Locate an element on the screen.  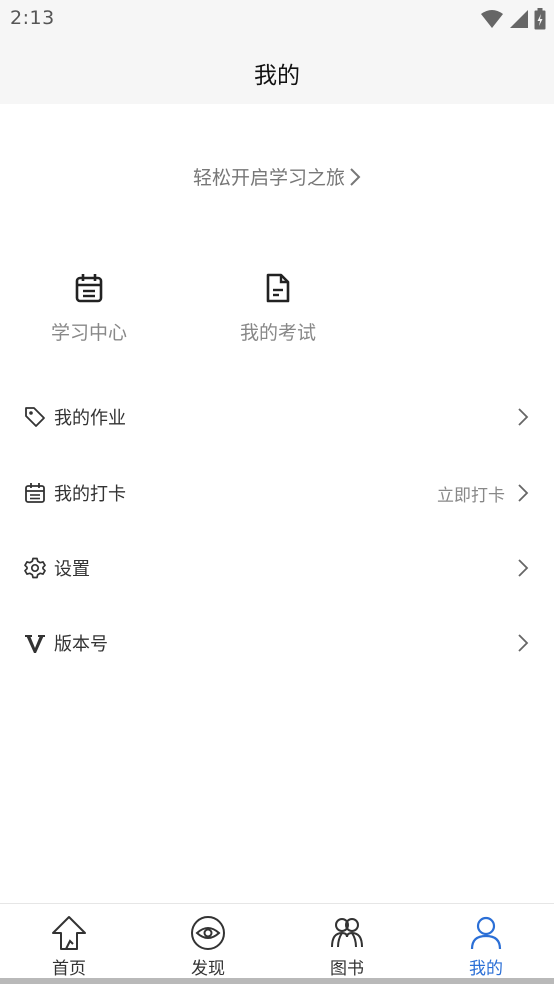
status-icons is located at coordinates (513, 19).